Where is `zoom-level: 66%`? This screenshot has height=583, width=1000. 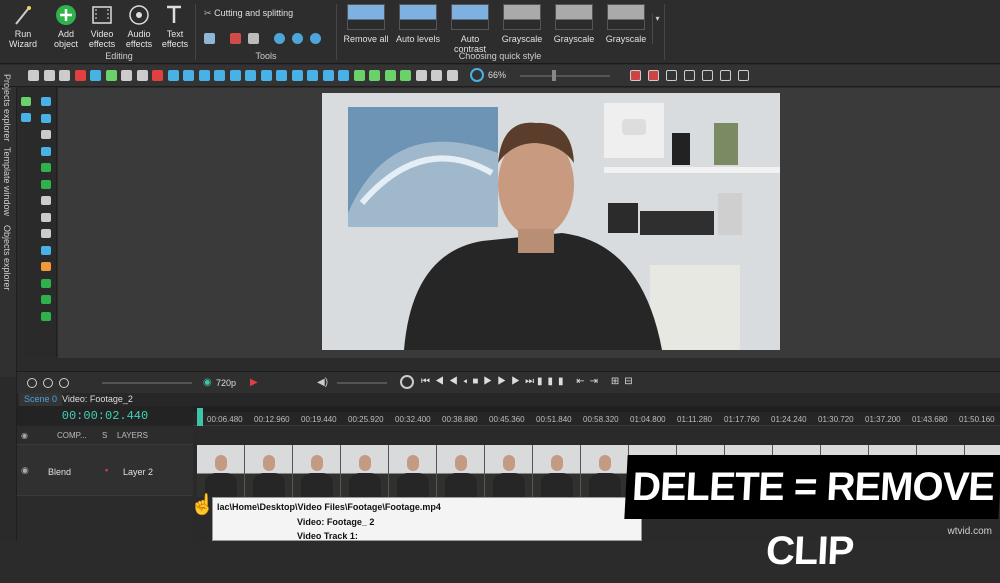
zoom-level: 66% is located at coordinates (497, 75).